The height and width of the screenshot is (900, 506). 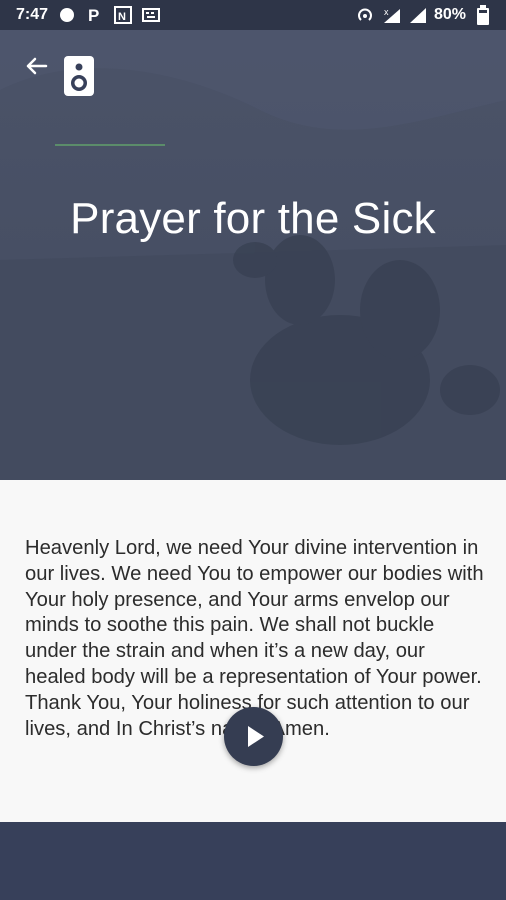 I want to click on status-time: 7:47, so click(x=32, y=14).